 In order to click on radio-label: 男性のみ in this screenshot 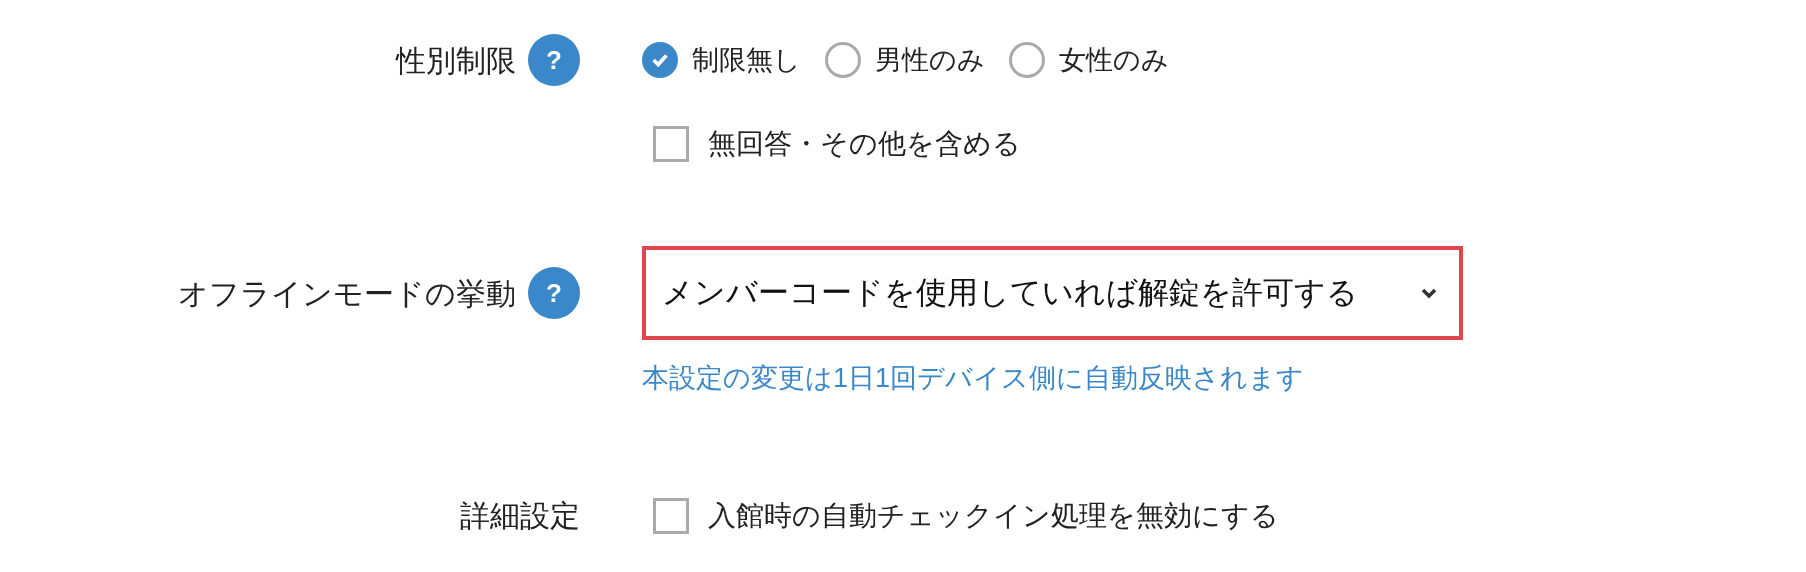, I will do `click(930, 60)`.